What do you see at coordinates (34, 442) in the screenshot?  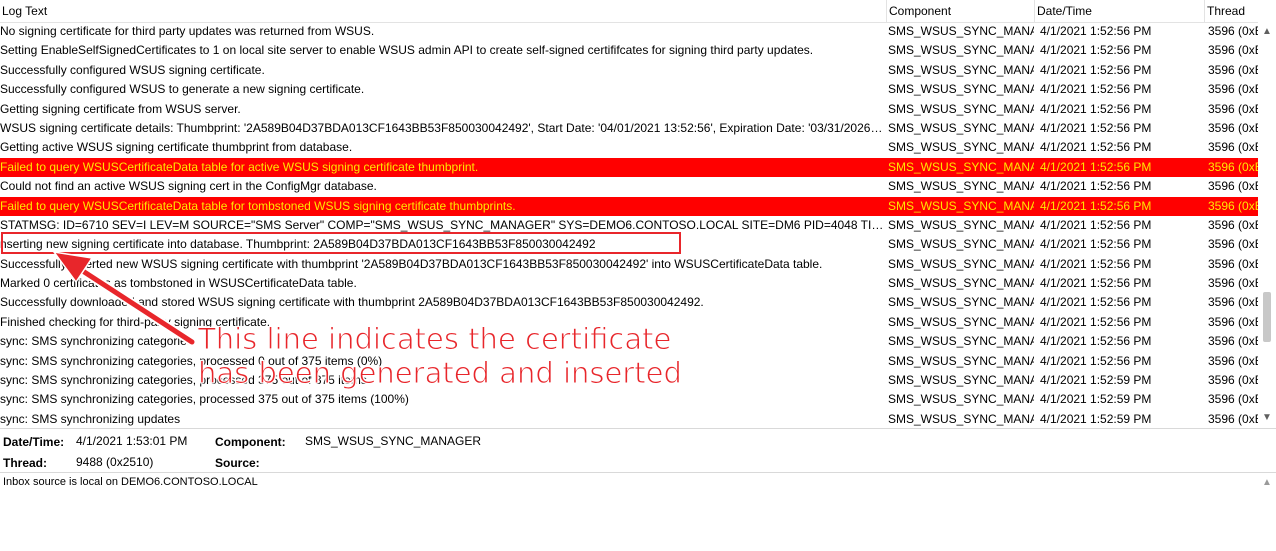 I see `detail-datetime-label: Date/Time:` at bounding box center [34, 442].